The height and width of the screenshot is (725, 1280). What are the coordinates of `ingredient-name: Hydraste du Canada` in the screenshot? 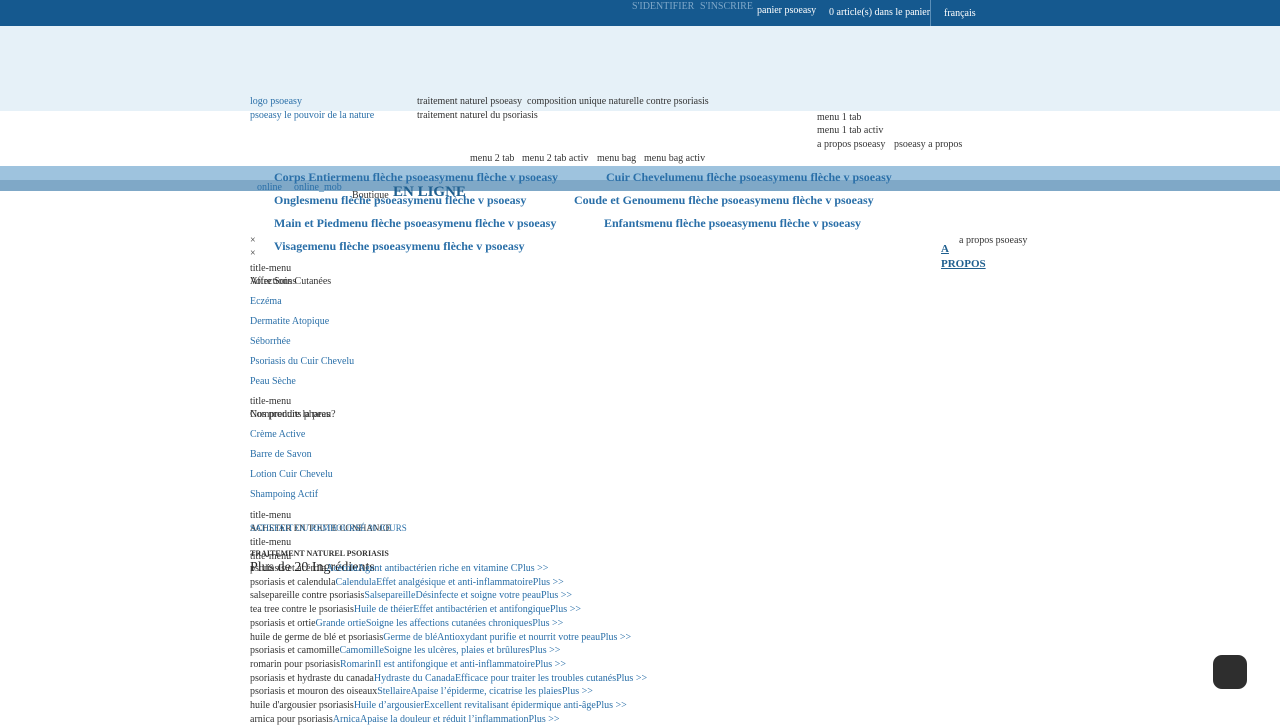 It's located at (414, 678).